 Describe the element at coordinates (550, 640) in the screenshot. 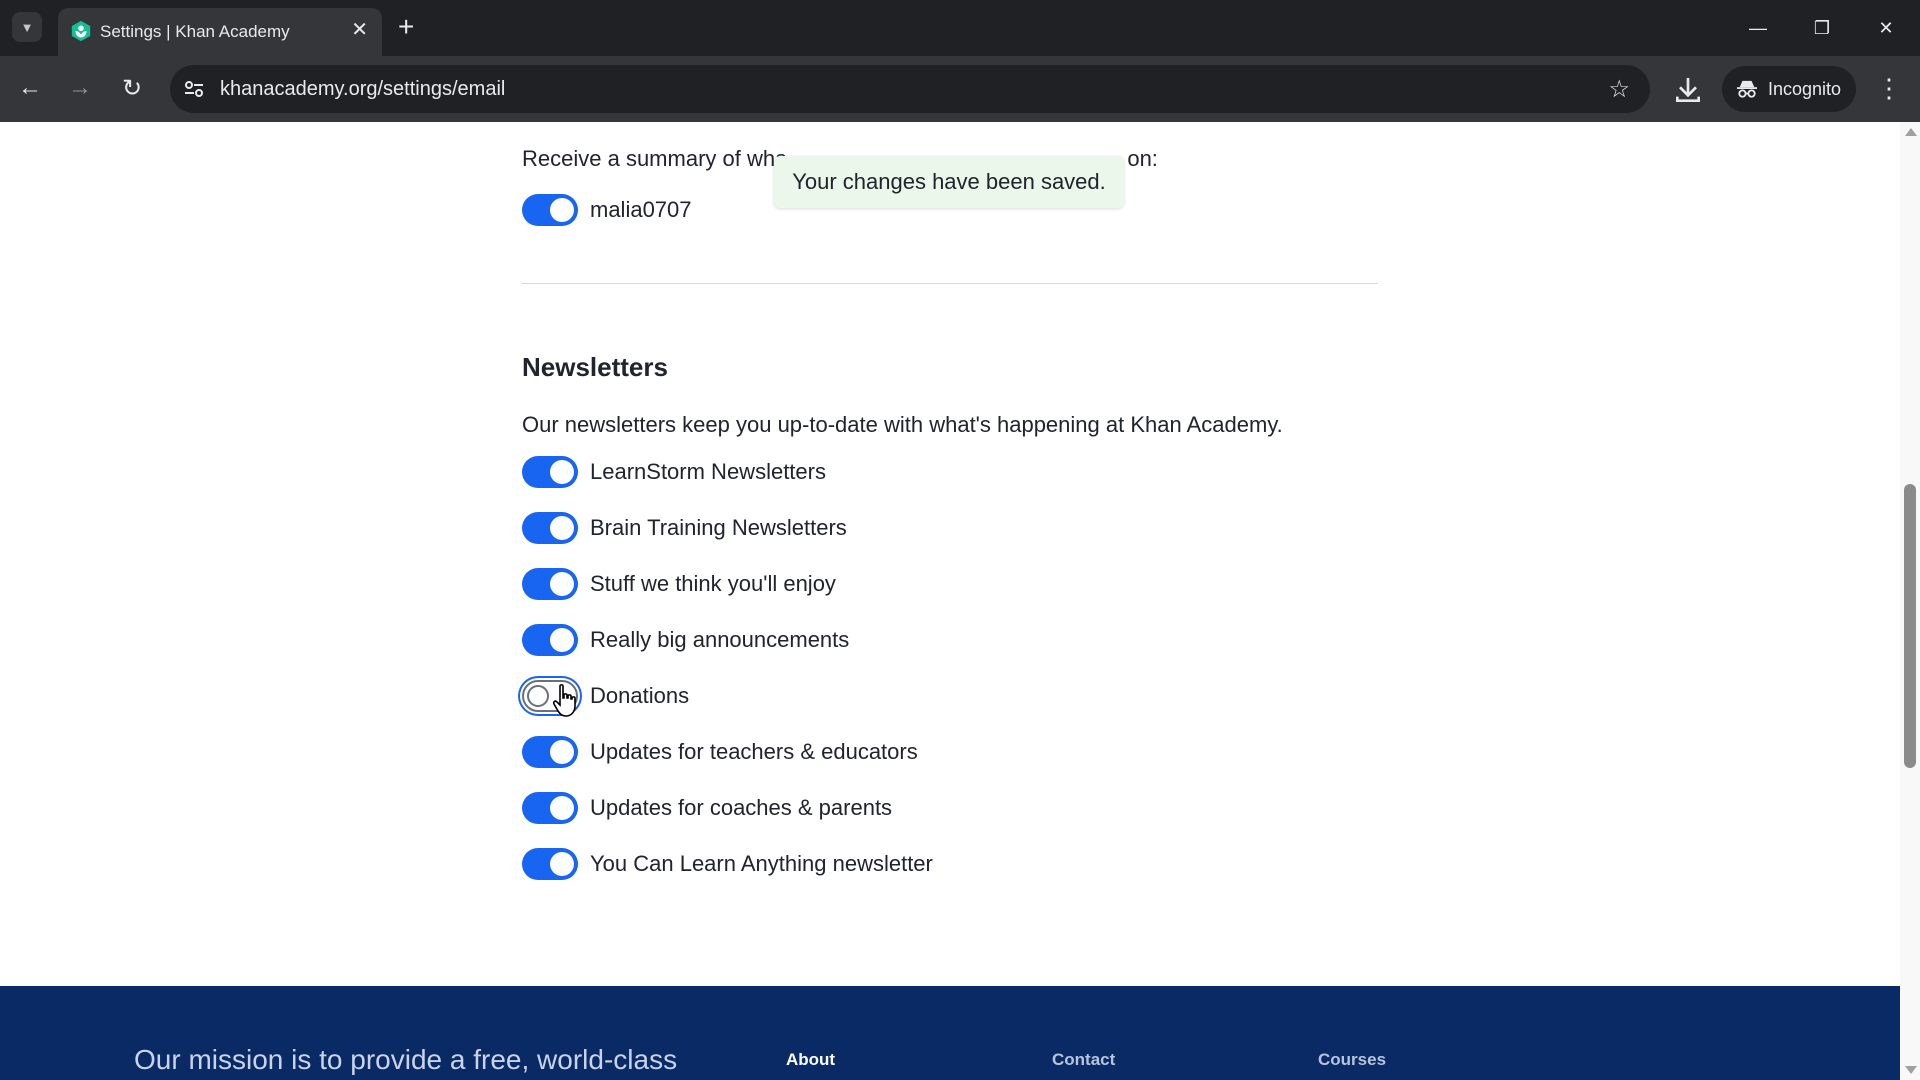

I see `big-announcements-toggle` at that location.